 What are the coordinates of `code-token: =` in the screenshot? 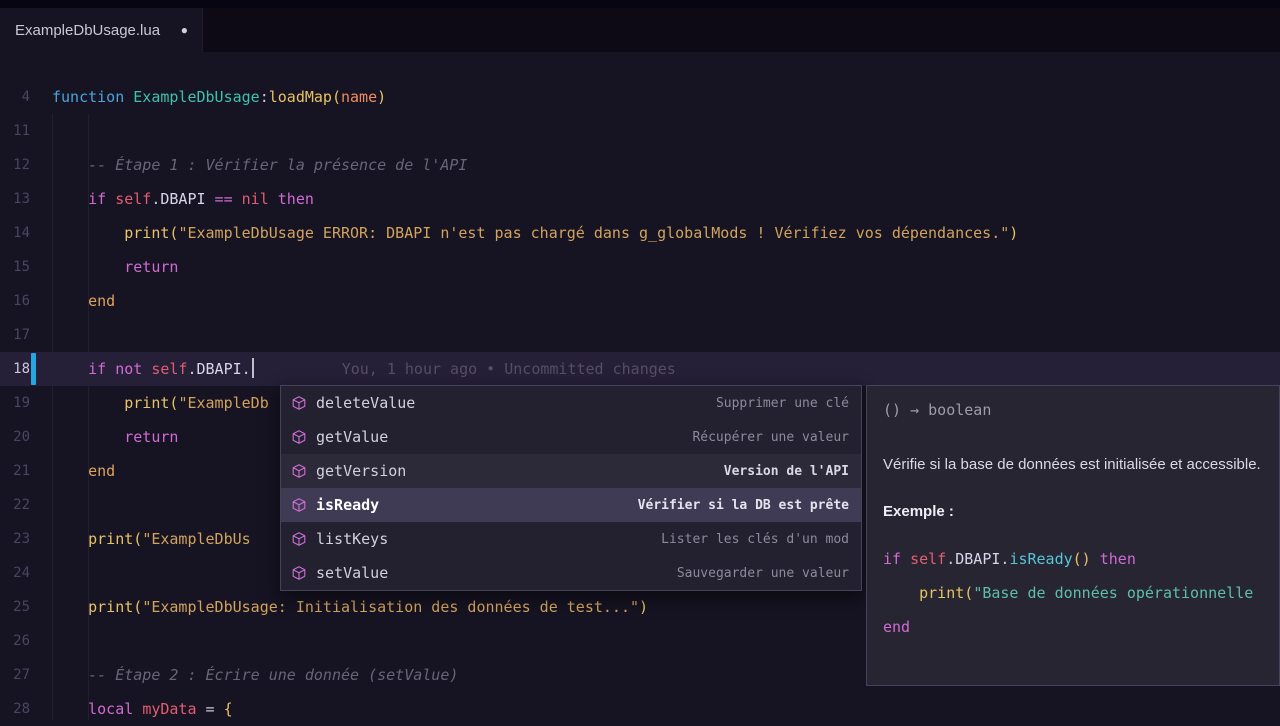 It's located at (210, 709).